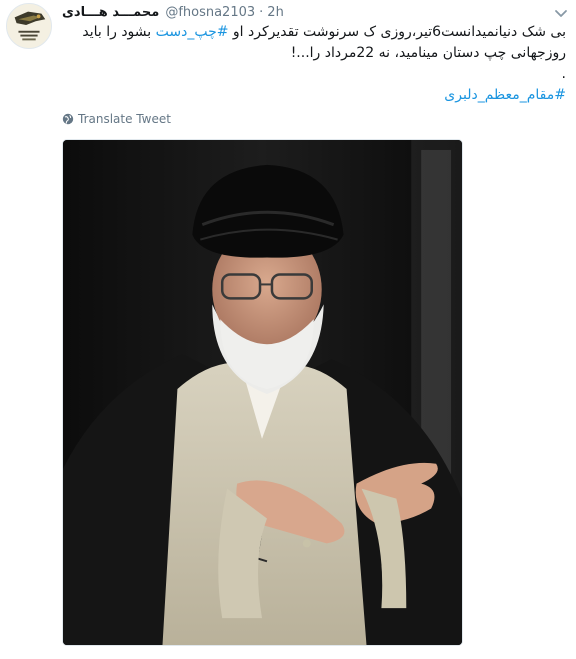 This screenshot has width=576, height=659. Describe the element at coordinates (314, 95) in the screenshot. I see `hashtag-line: #مقام_معظم_دلبری` at that location.